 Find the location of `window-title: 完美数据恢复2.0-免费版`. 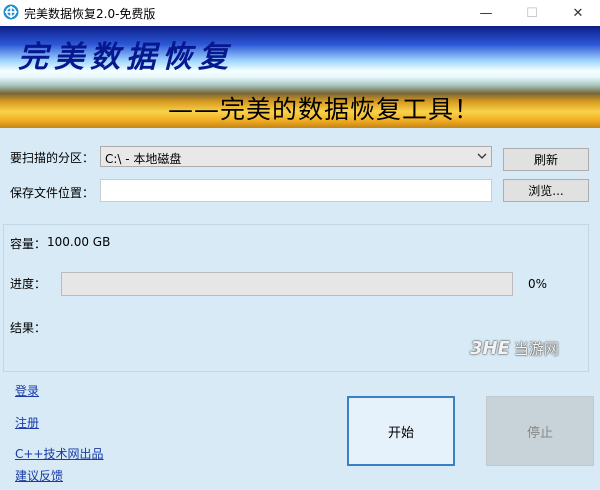

window-title: 完美数据恢复2.0-免费版 is located at coordinates (90, 14).